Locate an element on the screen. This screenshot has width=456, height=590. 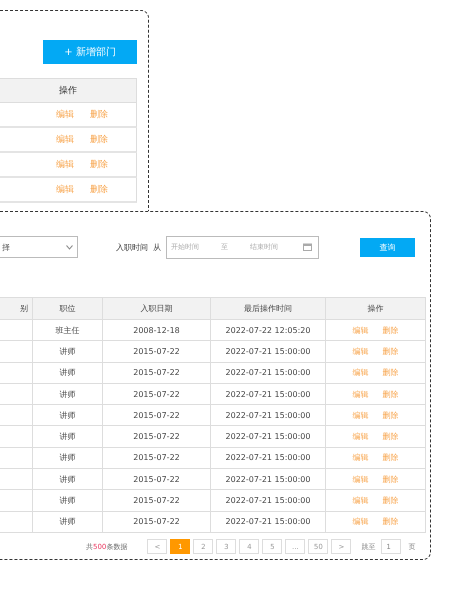
column-header: 别 is located at coordinates (16, 308).